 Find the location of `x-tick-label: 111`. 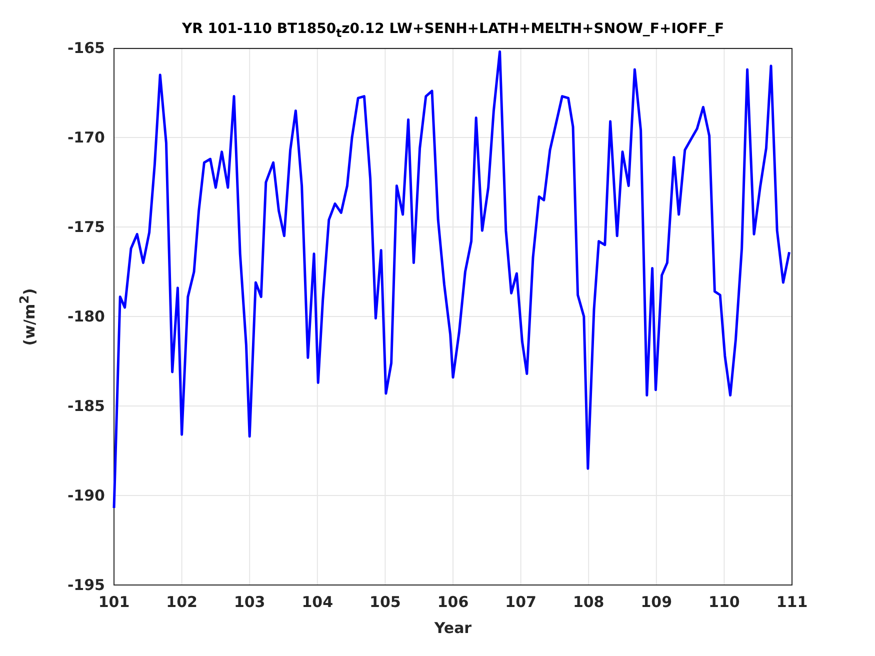

x-tick-label: 111 is located at coordinates (792, 602).